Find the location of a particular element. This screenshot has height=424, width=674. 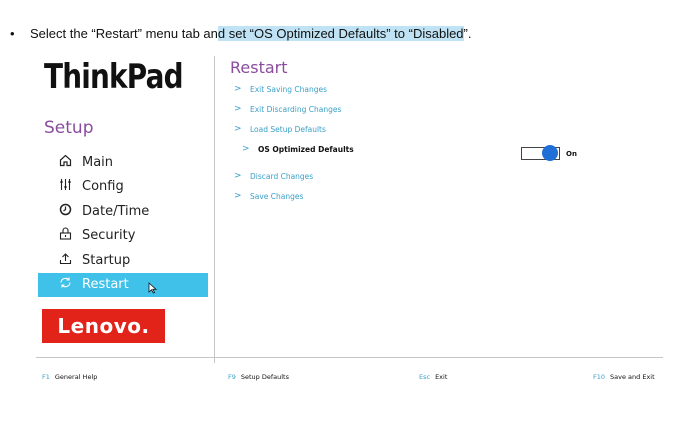

footer-key: F1 is located at coordinates (46, 377).